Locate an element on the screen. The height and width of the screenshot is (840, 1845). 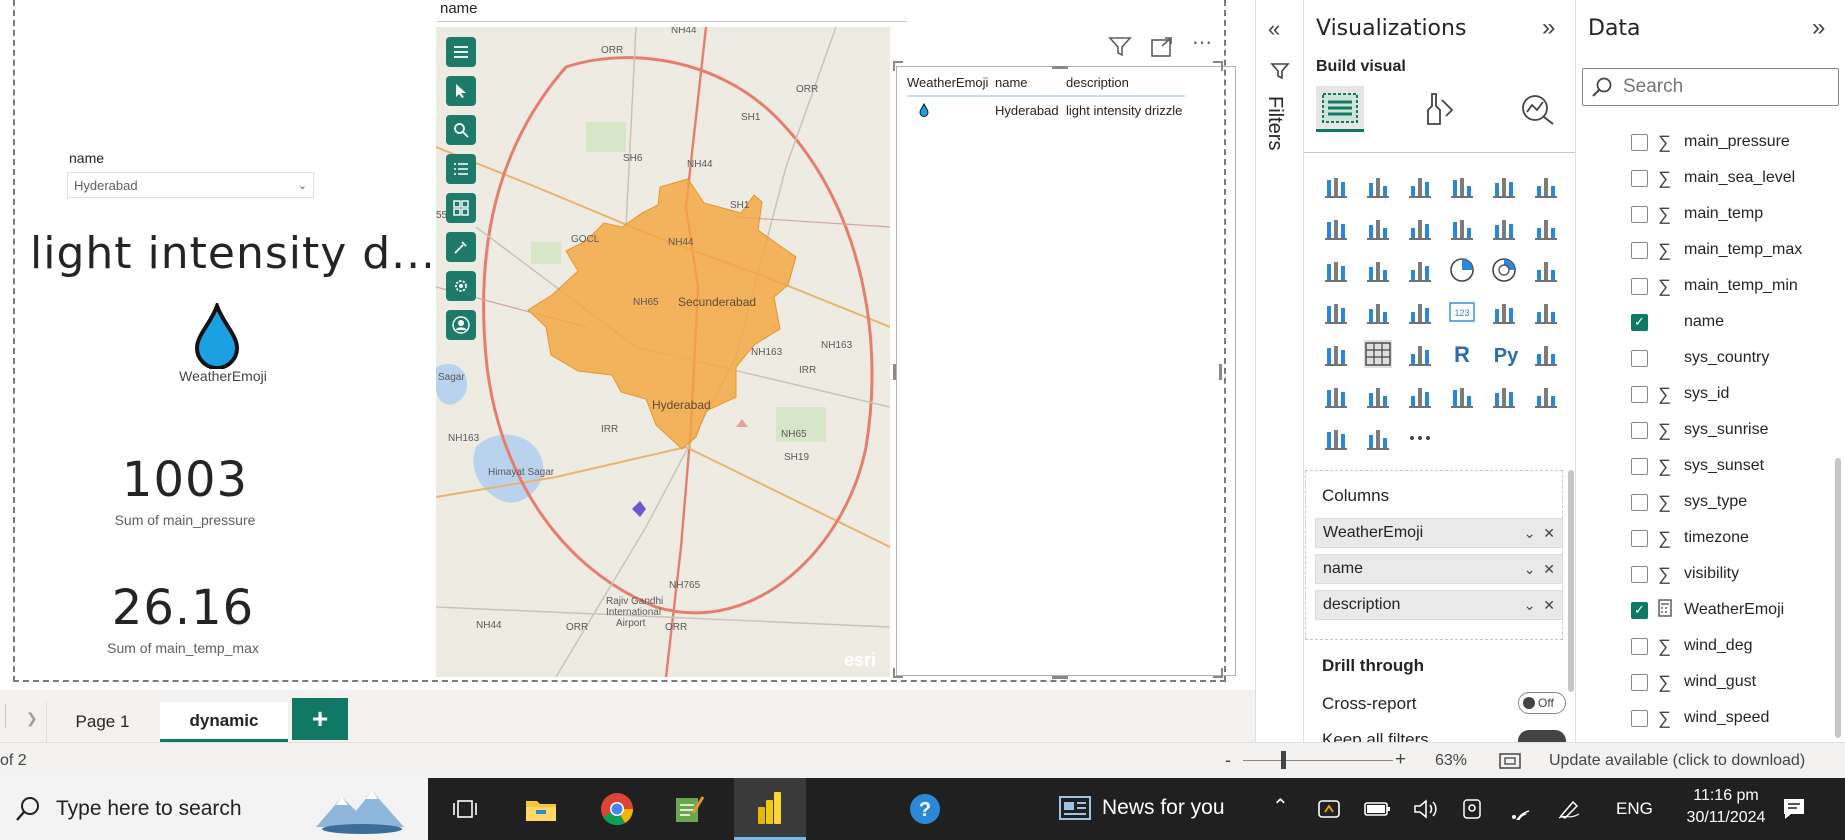
column-well-name: name ⌄ ✕ is located at coordinates (1439, 569).